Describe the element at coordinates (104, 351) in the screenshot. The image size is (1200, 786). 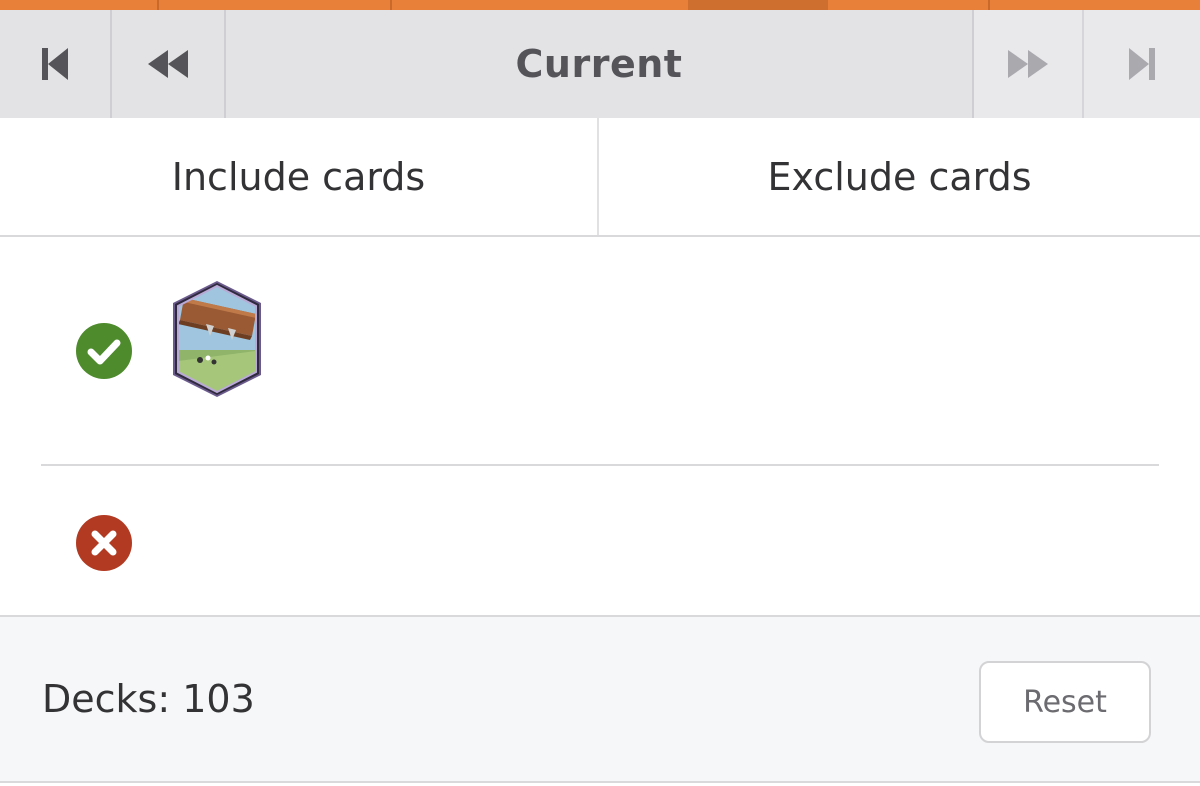
I see `check-circle-icon` at that location.